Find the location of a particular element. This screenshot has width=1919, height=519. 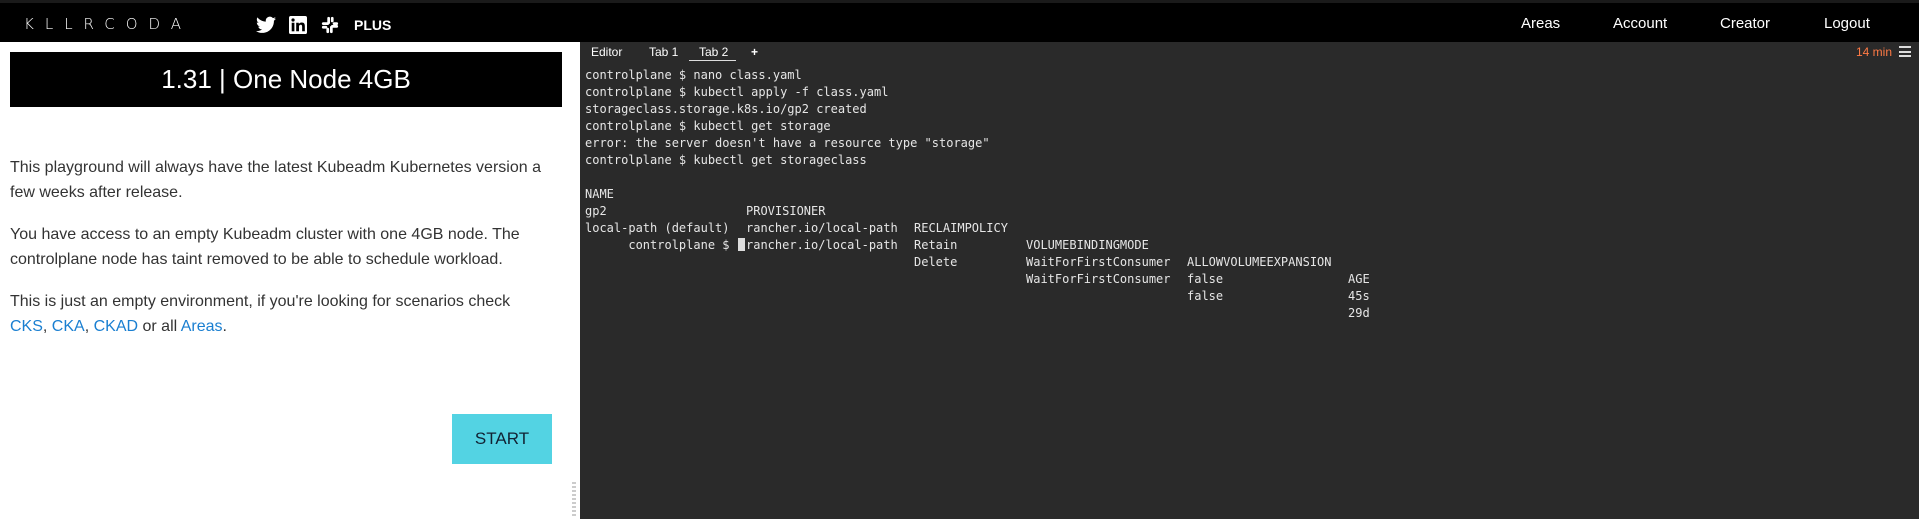

period: . is located at coordinates (224, 326).